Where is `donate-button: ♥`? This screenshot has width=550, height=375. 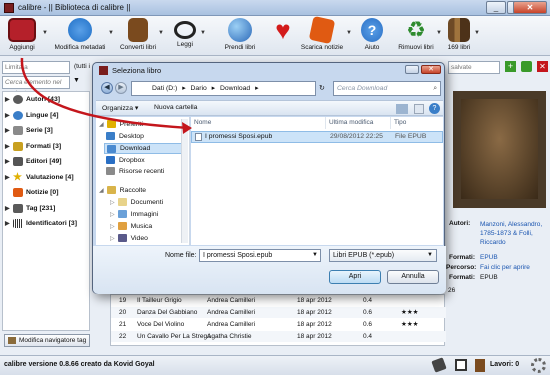 donate-button: ♥ is located at coordinates (283, 36).